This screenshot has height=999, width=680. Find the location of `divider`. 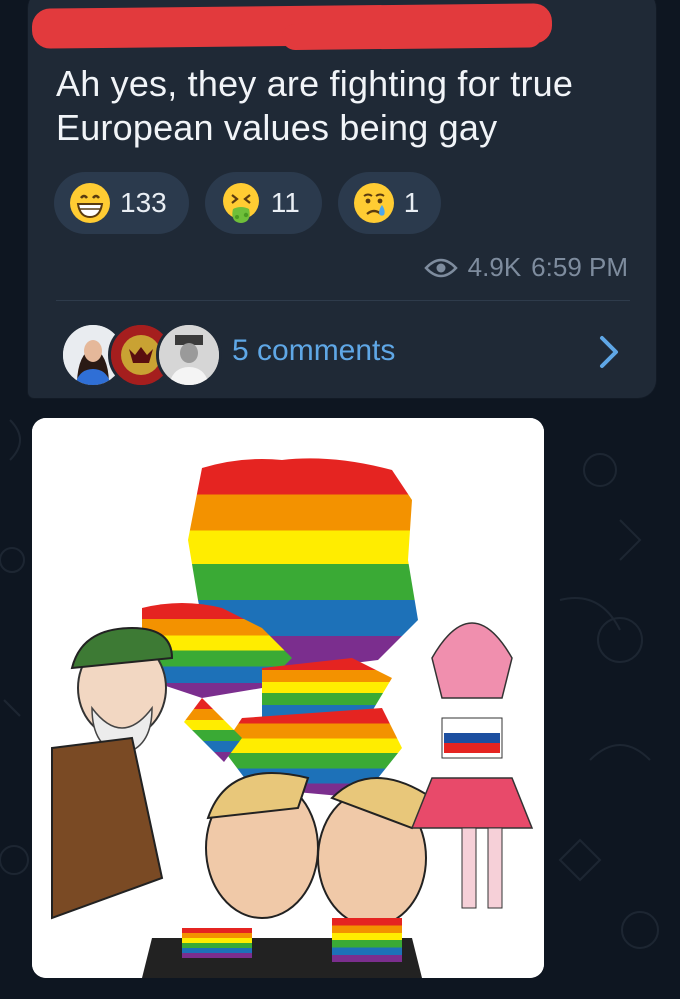

divider is located at coordinates (343, 300).